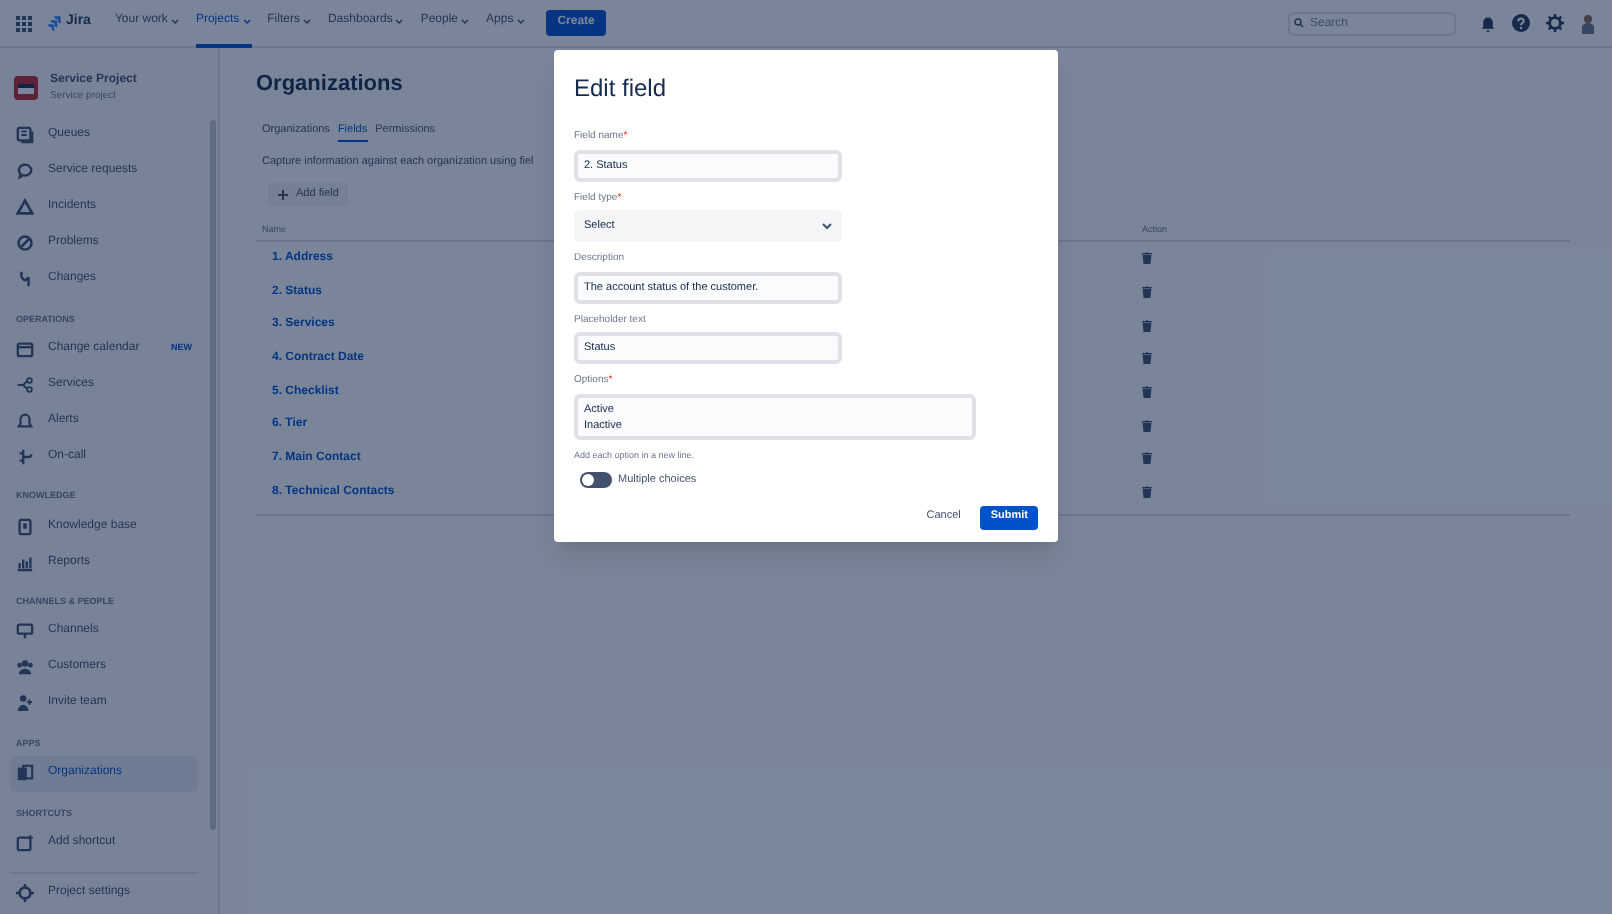 This screenshot has height=914, width=1612. Describe the element at coordinates (1488, 23) in the screenshot. I see `notification-bell-icon` at that location.